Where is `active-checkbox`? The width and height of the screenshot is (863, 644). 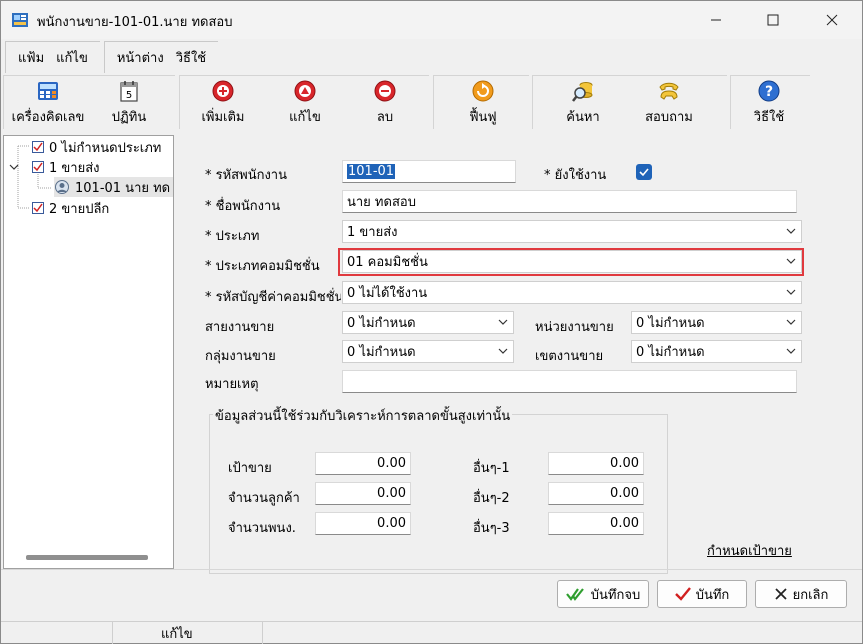
active-checkbox is located at coordinates (644, 172).